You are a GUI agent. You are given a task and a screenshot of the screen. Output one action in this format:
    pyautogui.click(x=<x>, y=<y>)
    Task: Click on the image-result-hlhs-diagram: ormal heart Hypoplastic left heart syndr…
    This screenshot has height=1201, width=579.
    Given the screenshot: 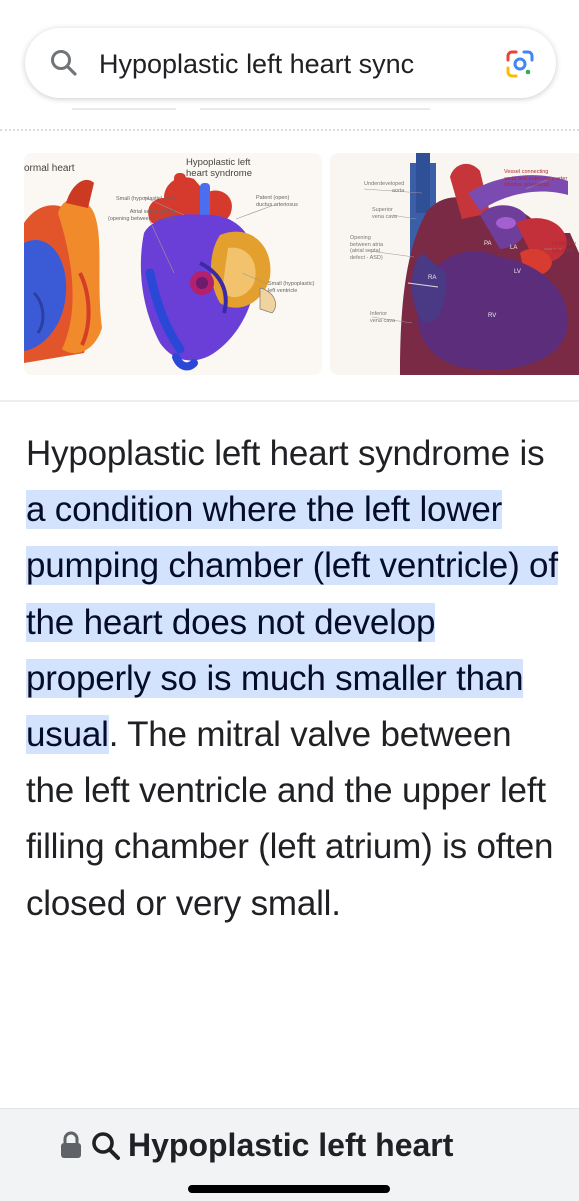 What is the action you would take?
    pyautogui.click(x=173, y=264)
    